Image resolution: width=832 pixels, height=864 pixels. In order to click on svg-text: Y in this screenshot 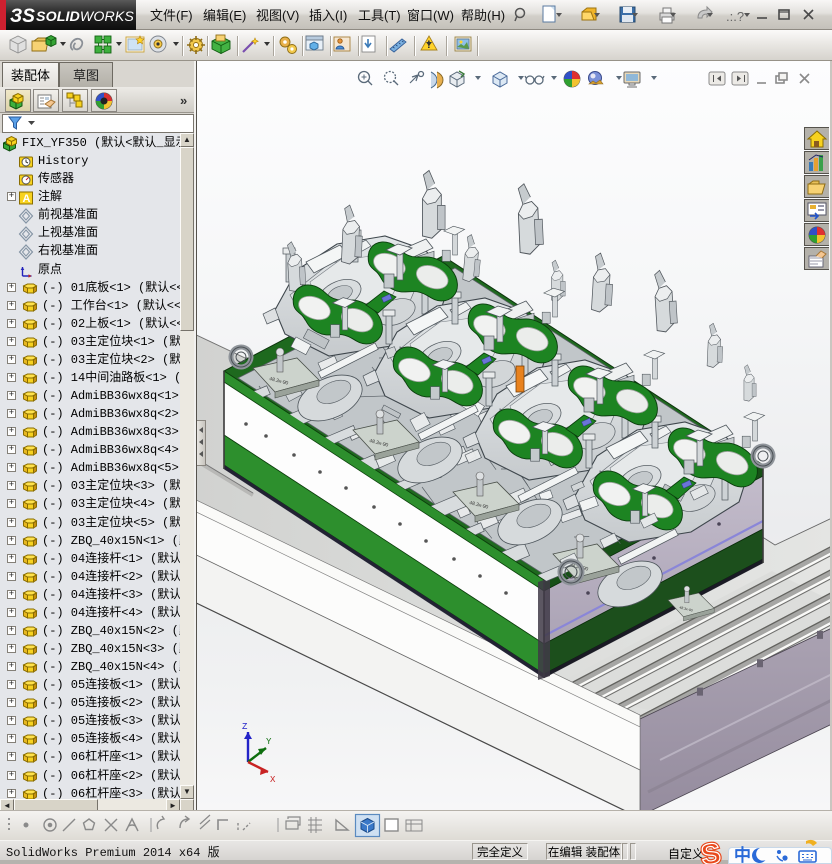, I will do `click(269, 742)`.